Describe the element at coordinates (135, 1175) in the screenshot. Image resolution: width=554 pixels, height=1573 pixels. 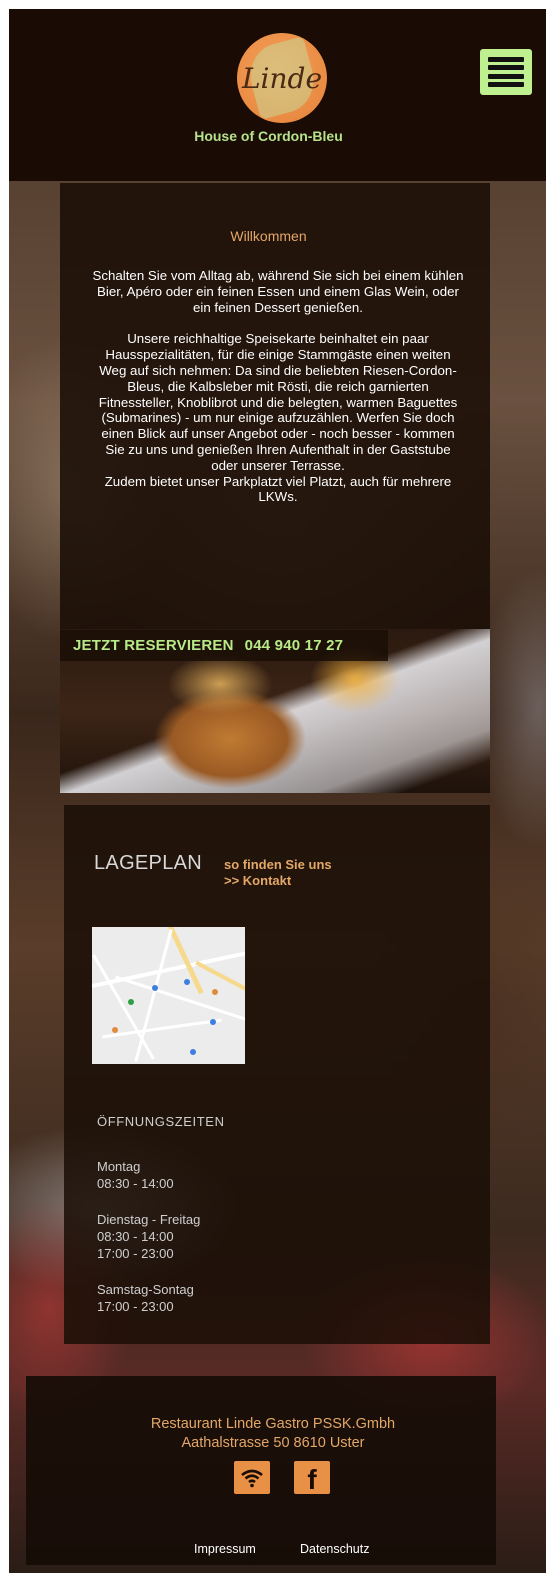
I see `hours-monday: Montag 08:30 - 14:00` at that location.